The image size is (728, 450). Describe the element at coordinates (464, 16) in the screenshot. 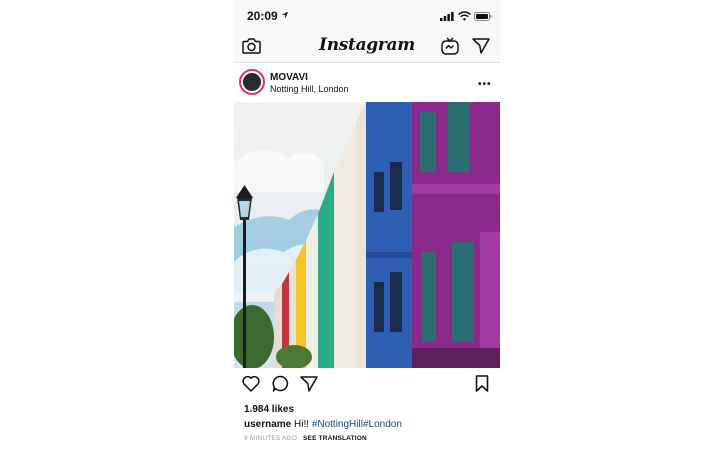

I see `wifi-icon` at that location.